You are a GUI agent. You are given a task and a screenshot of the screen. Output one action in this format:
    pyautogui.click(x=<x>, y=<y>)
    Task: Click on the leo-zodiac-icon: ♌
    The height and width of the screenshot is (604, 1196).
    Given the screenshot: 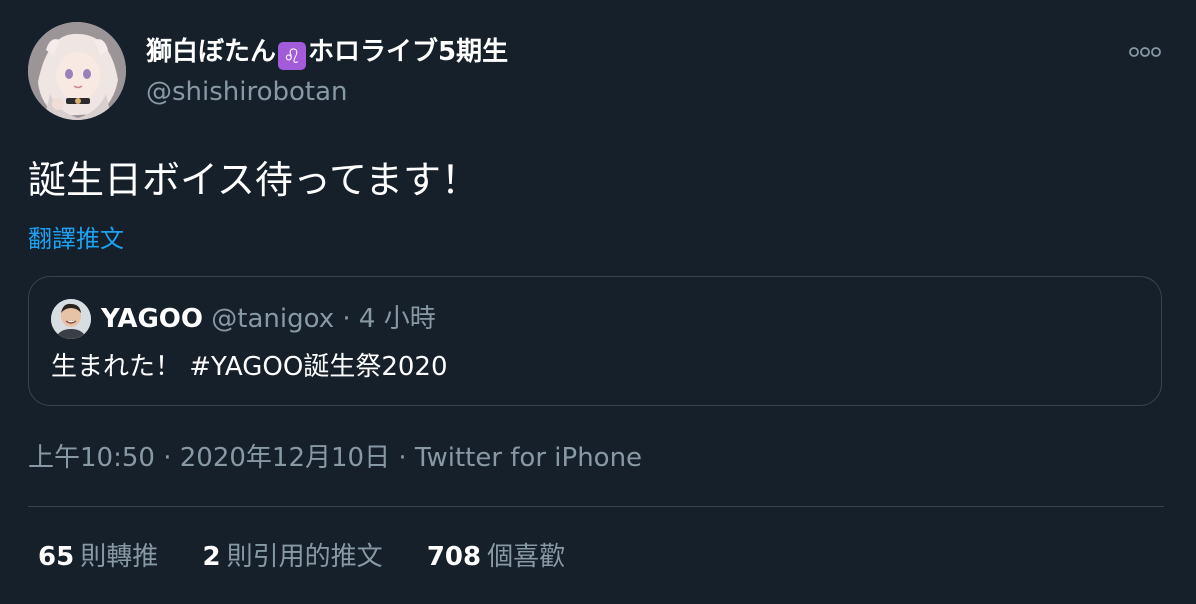 What is the action you would take?
    pyautogui.click(x=292, y=56)
    